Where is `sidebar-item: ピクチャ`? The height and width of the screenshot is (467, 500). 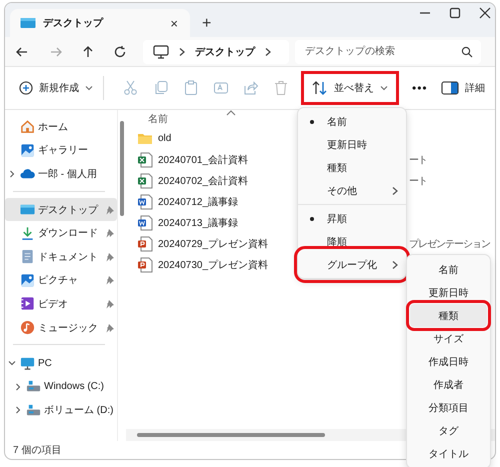 sidebar-item: ピクチャ is located at coordinates (61, 280).